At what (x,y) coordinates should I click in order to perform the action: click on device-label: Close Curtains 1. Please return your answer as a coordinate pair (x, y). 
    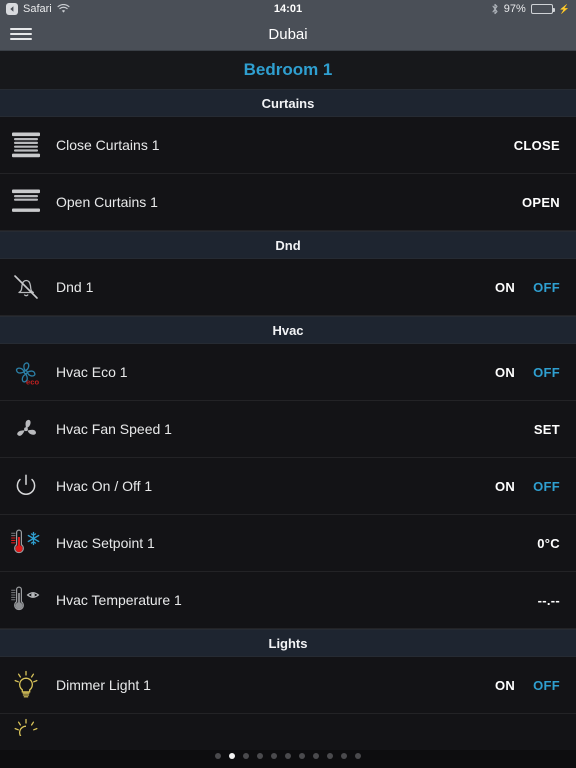
    Looking at the image, I should click on (108, 145).